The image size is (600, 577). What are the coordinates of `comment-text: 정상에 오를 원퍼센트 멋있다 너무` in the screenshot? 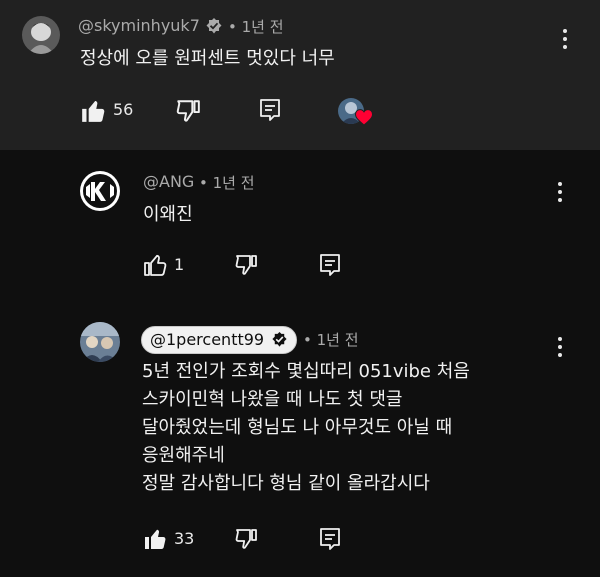 It's located at (207, 58).